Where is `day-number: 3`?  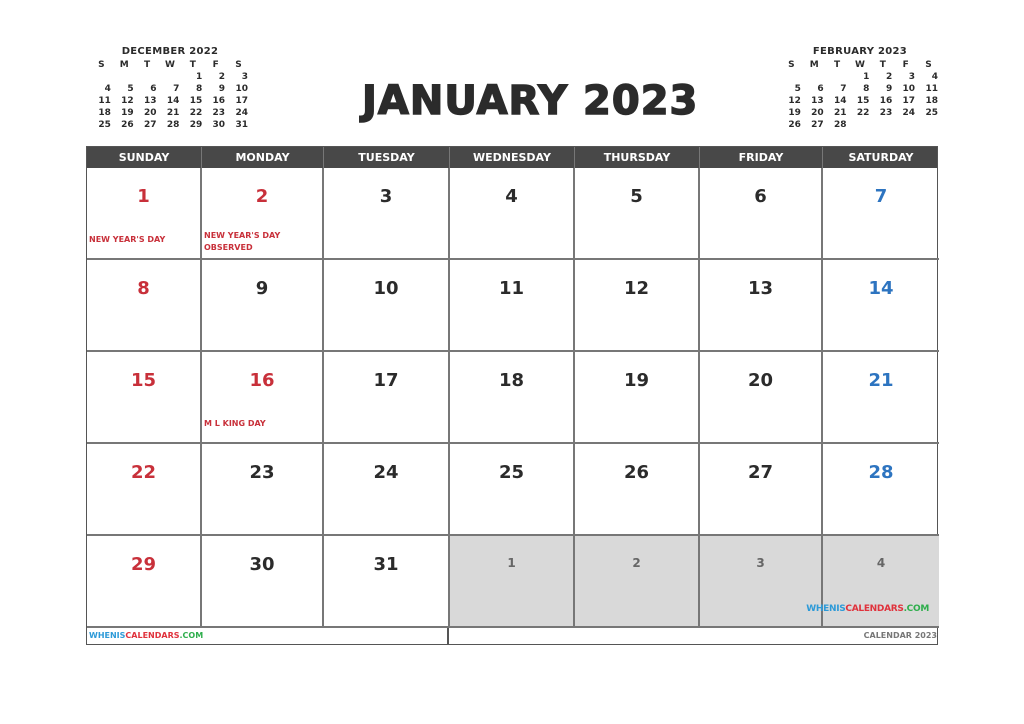
day-number: 3 is located at coordinates (760, 563).